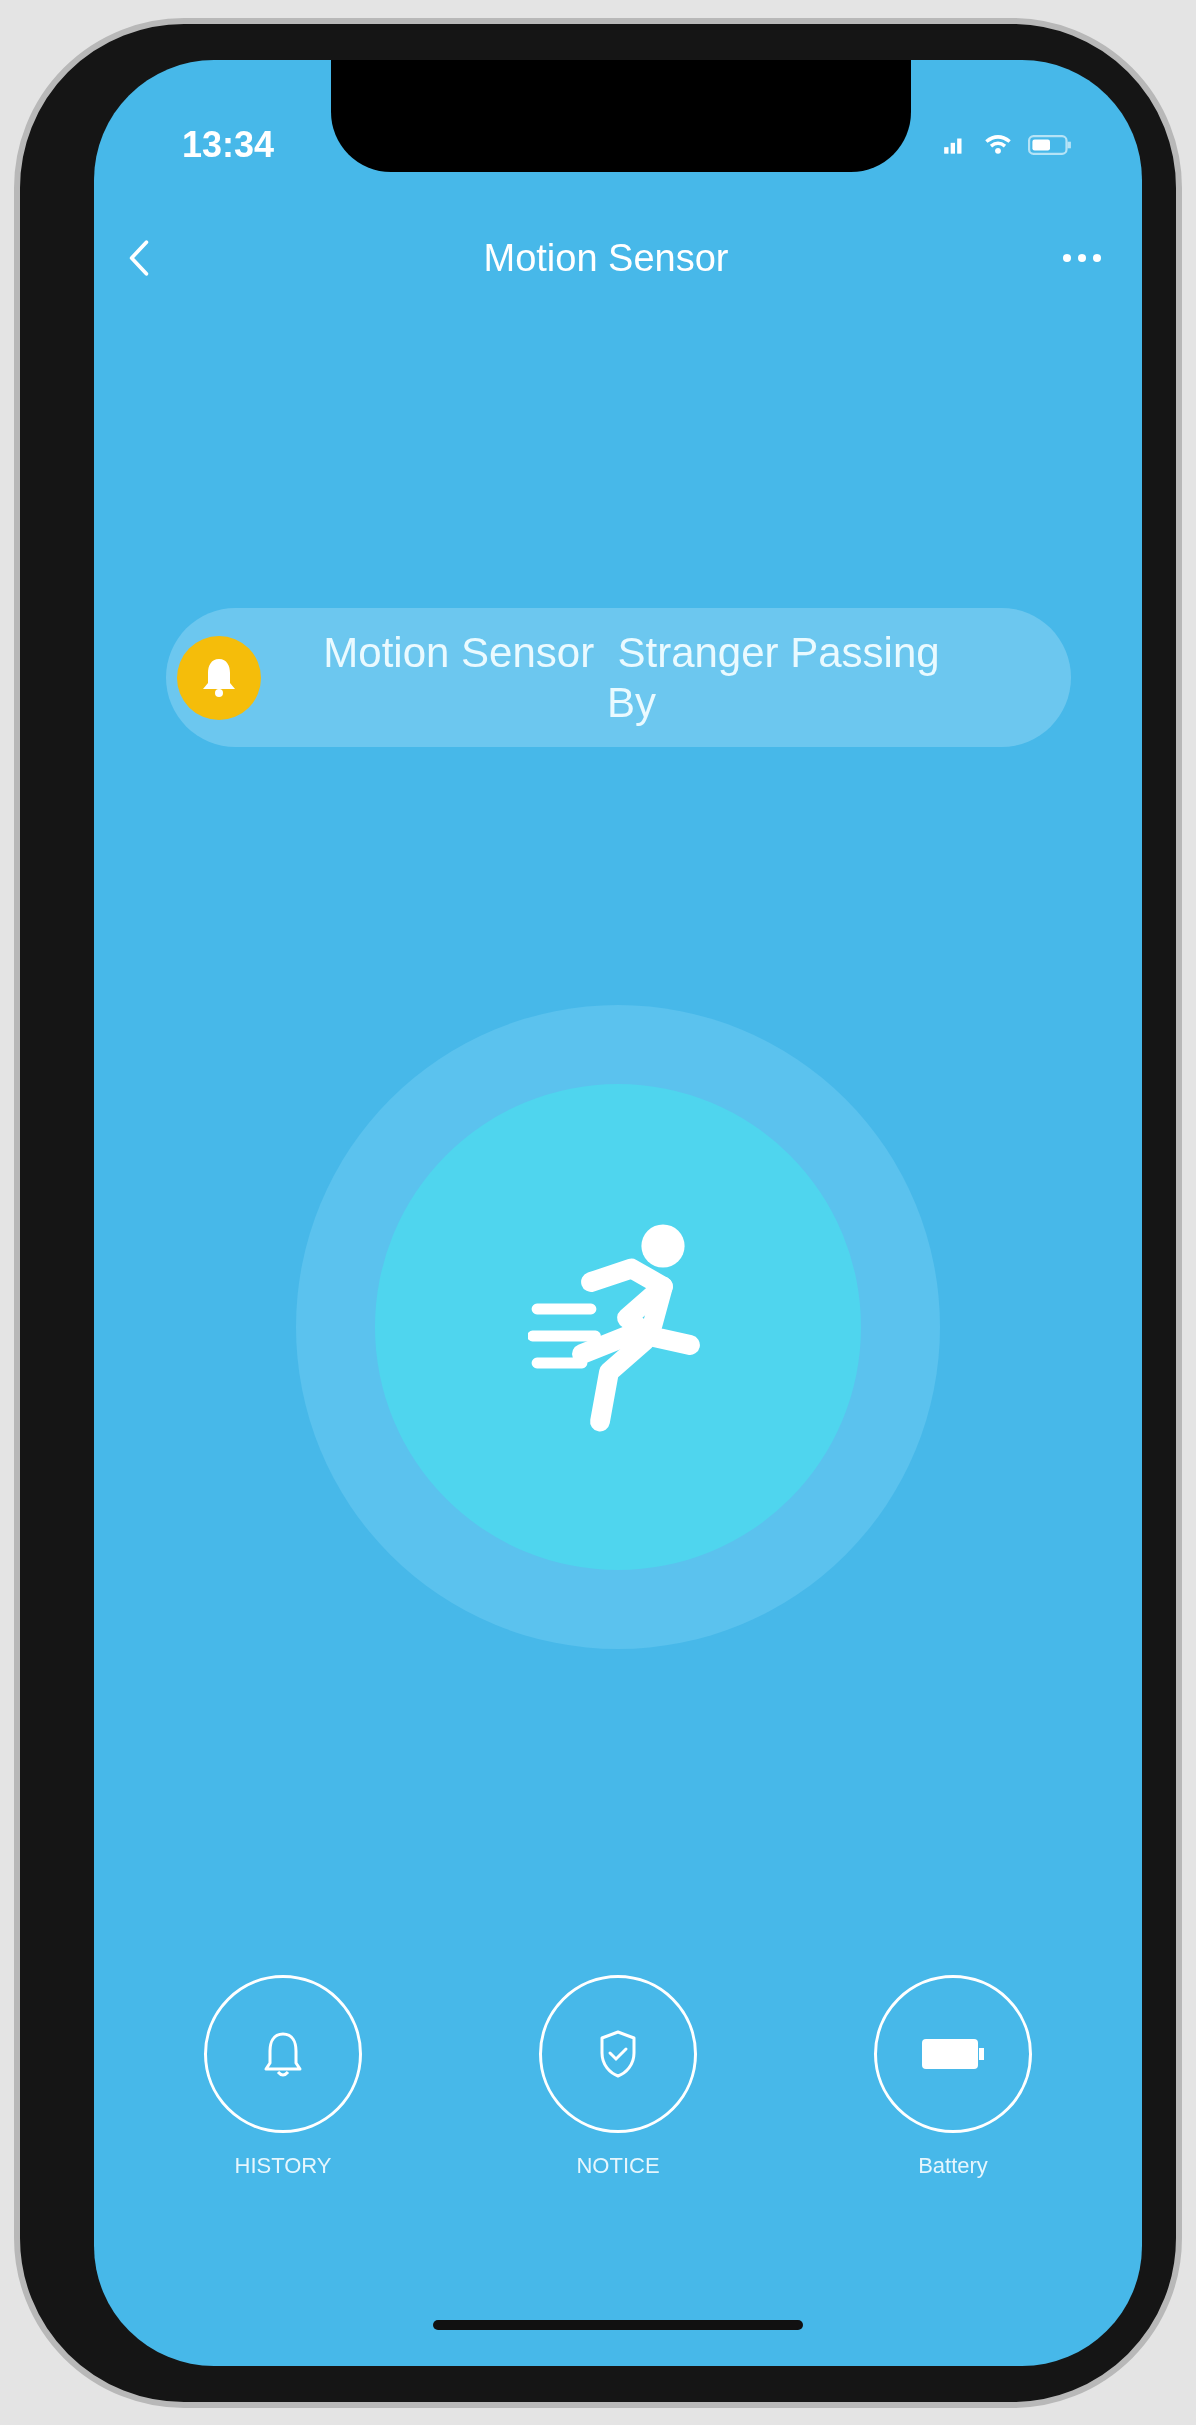 This screenshot has height=2425, width=1196. What do you see at coordinates (1082, 258) in the screenshot?
I see `more-icon` at bounding box center [1082, 258].